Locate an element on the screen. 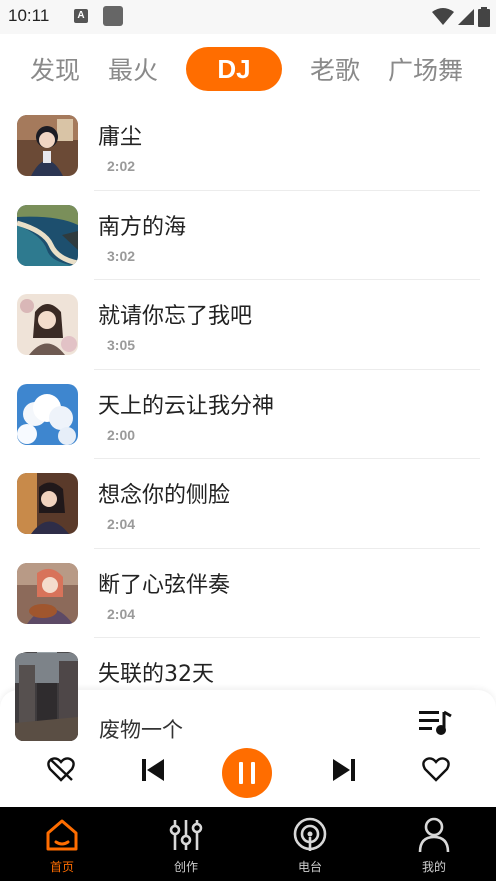 This screenshot has height=881, width=496. now-playing-title: 废物一个 is located at coordinates (141, 730).